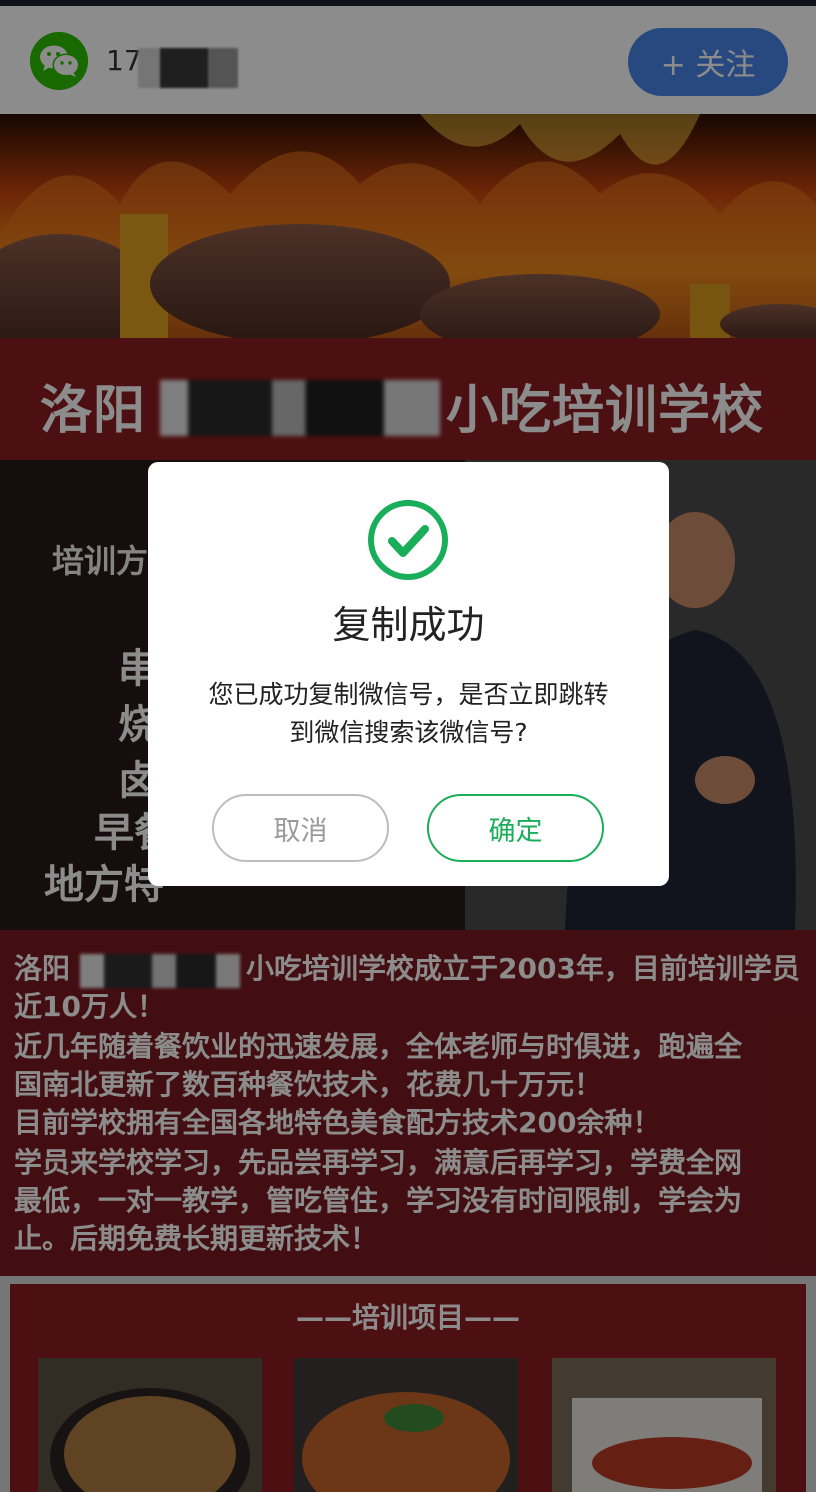 Image resolution: width=816 pixels, height=1492 pixels. I want to click on success-check-icon, so click(408, 540).